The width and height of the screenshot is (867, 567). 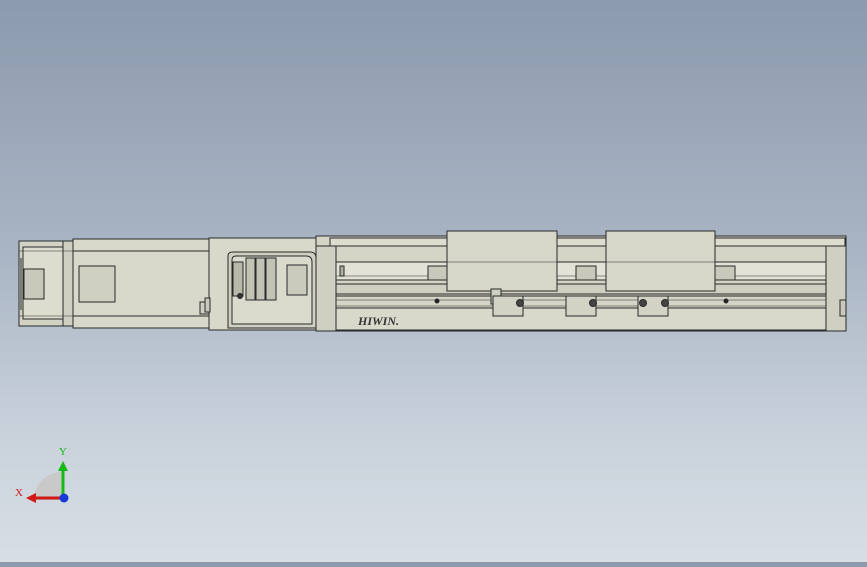 What do you see at coordinates (63, 466) in the screenshot?
I see `y-arrow-head` at bounding box center [63, 466].